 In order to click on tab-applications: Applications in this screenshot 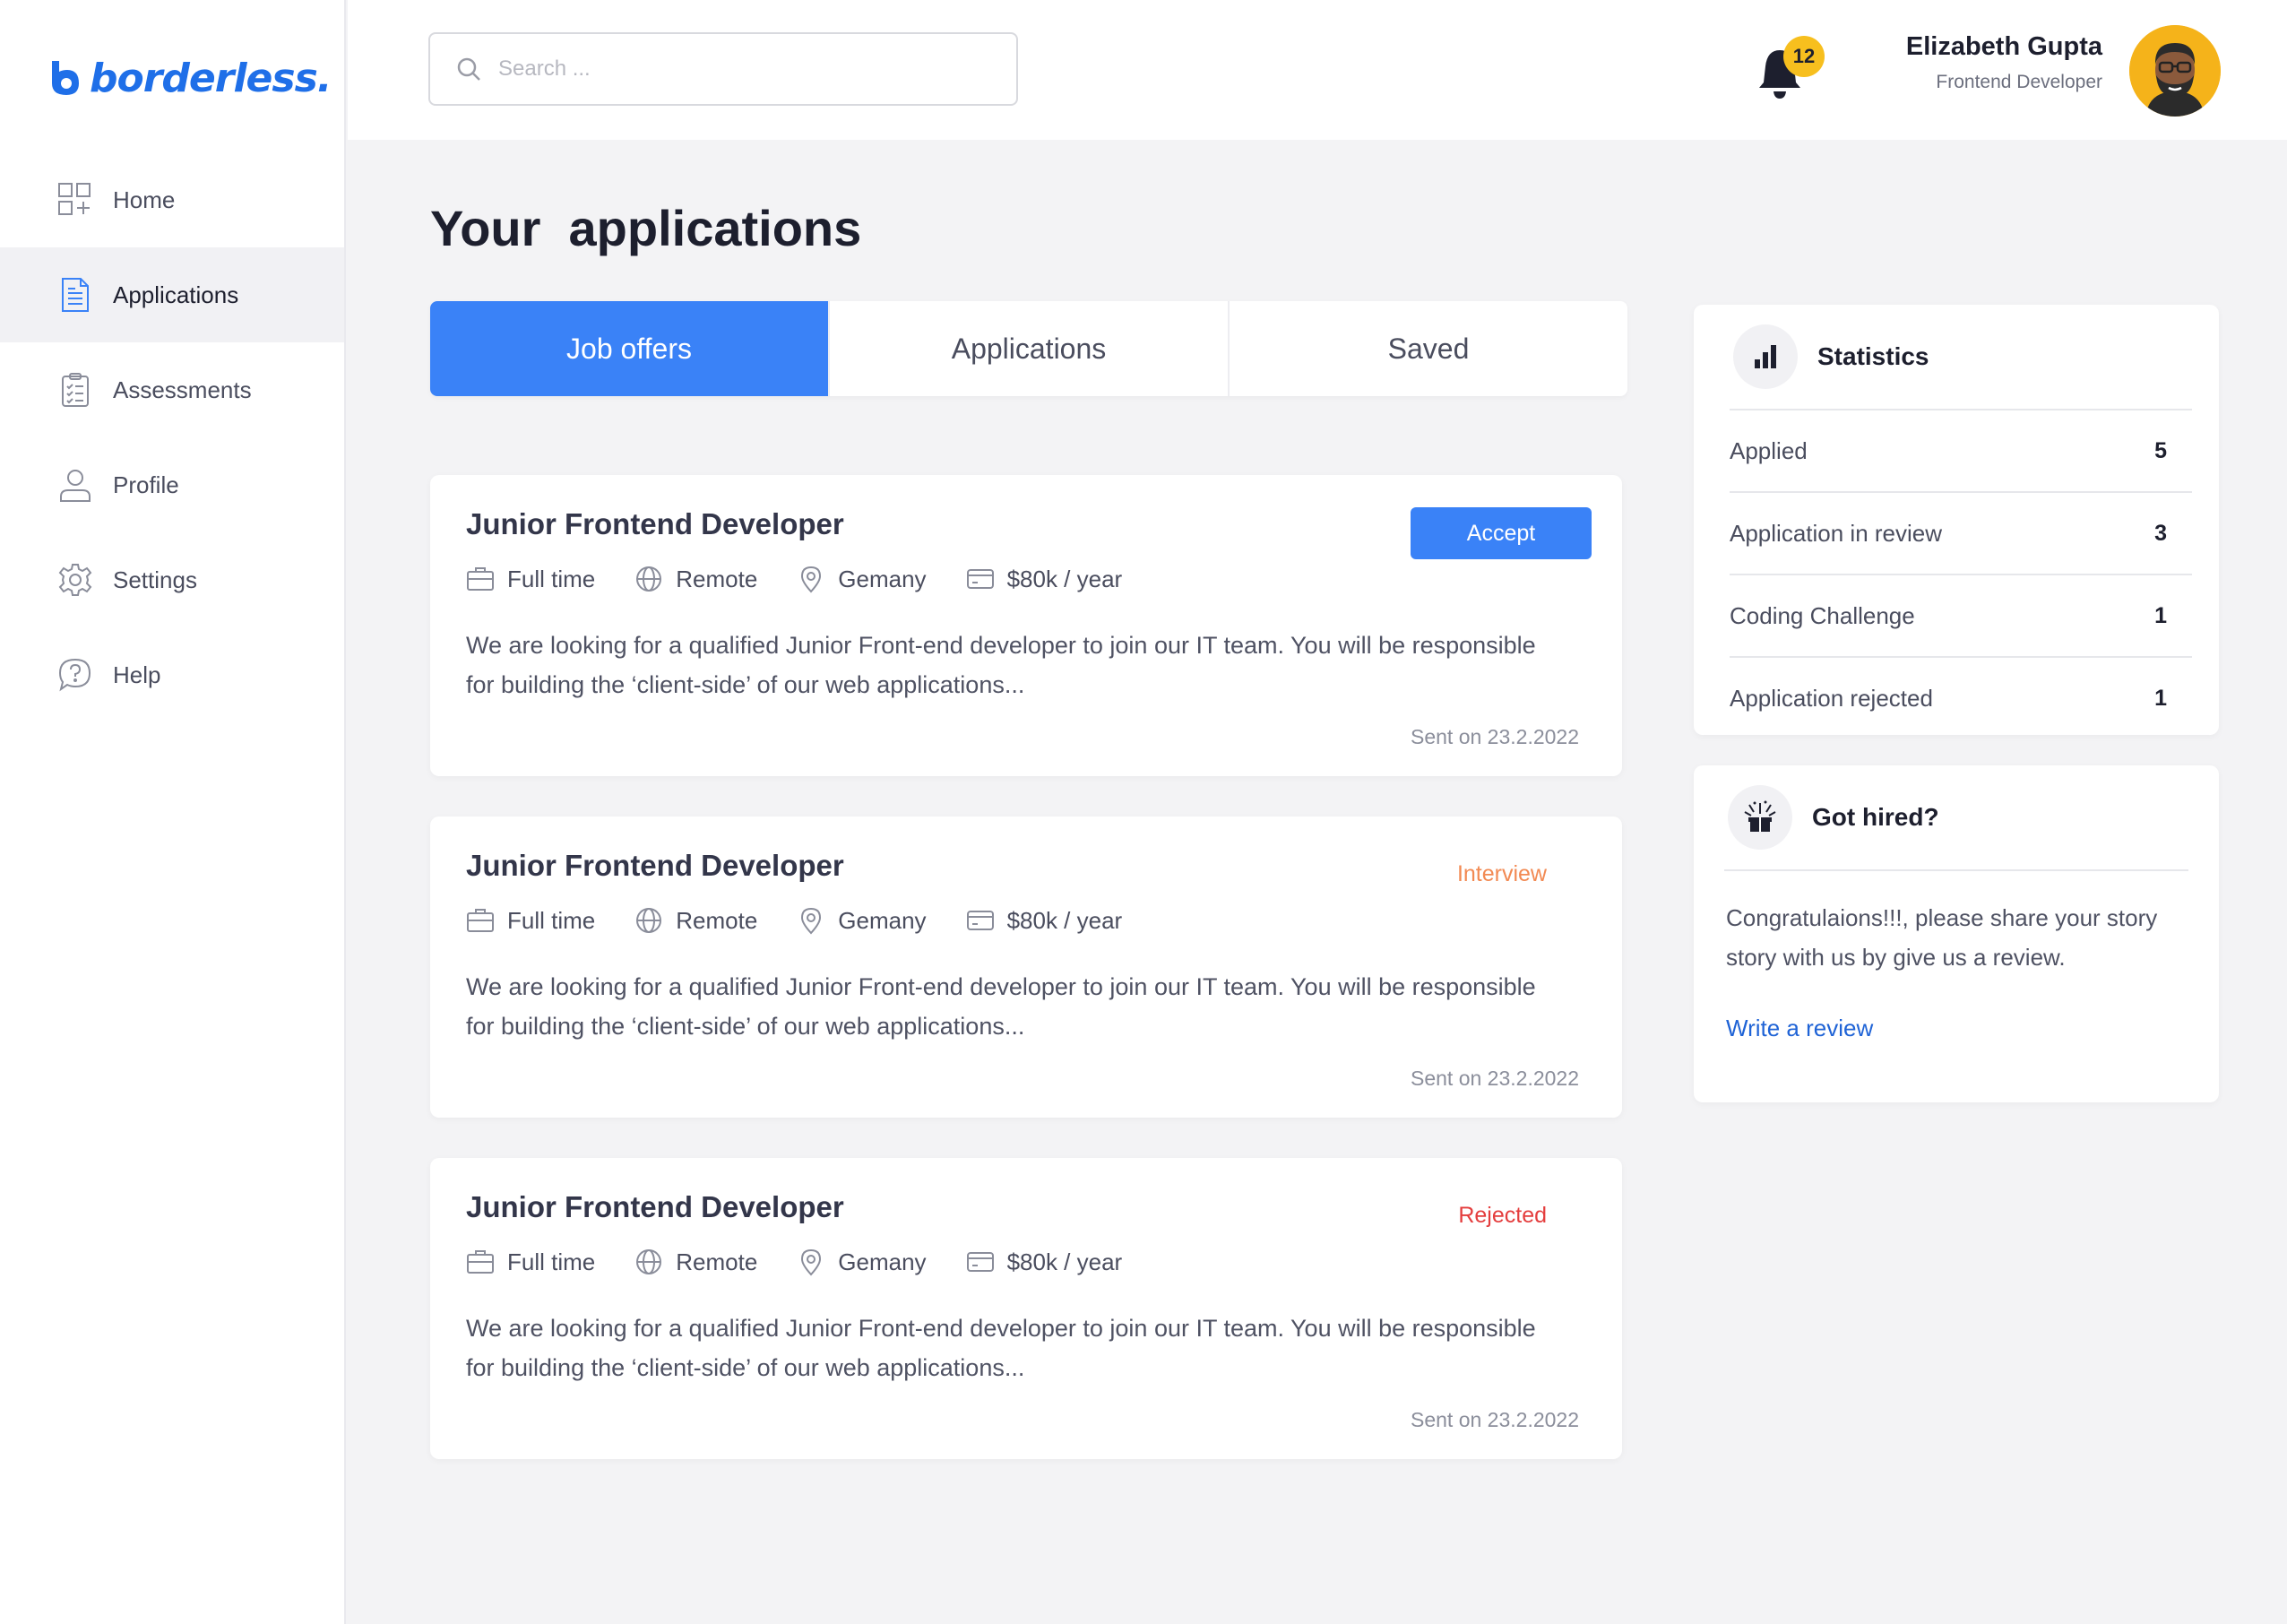, I will do `click(1030, 348)`.